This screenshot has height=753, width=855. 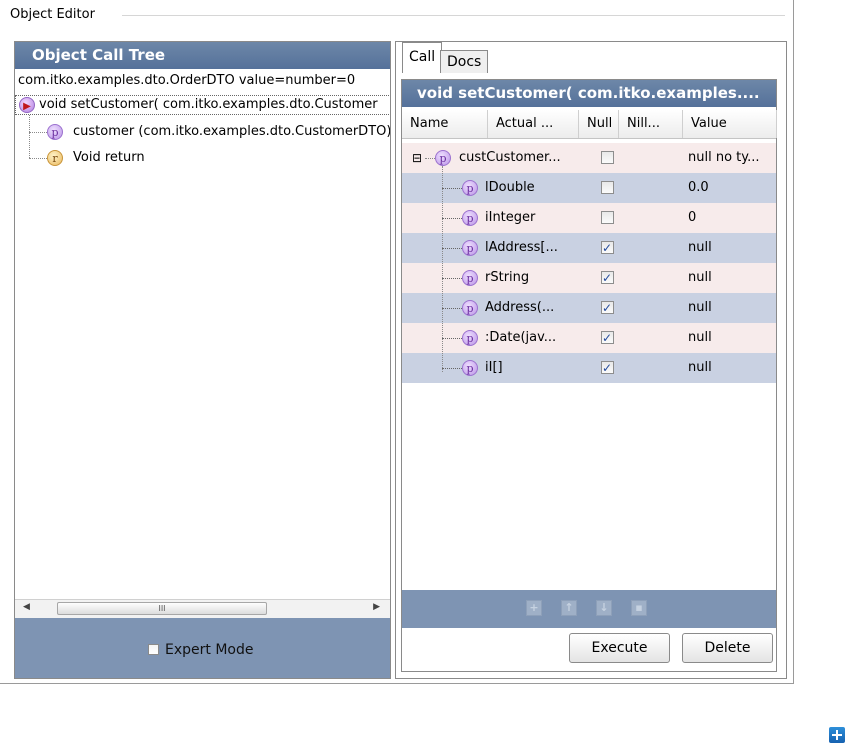 What do you see at coordinates (376, 607) in the screenshot?
I see `scroll-right-arrow-icon: ▶` at bounding box center [376, 607].